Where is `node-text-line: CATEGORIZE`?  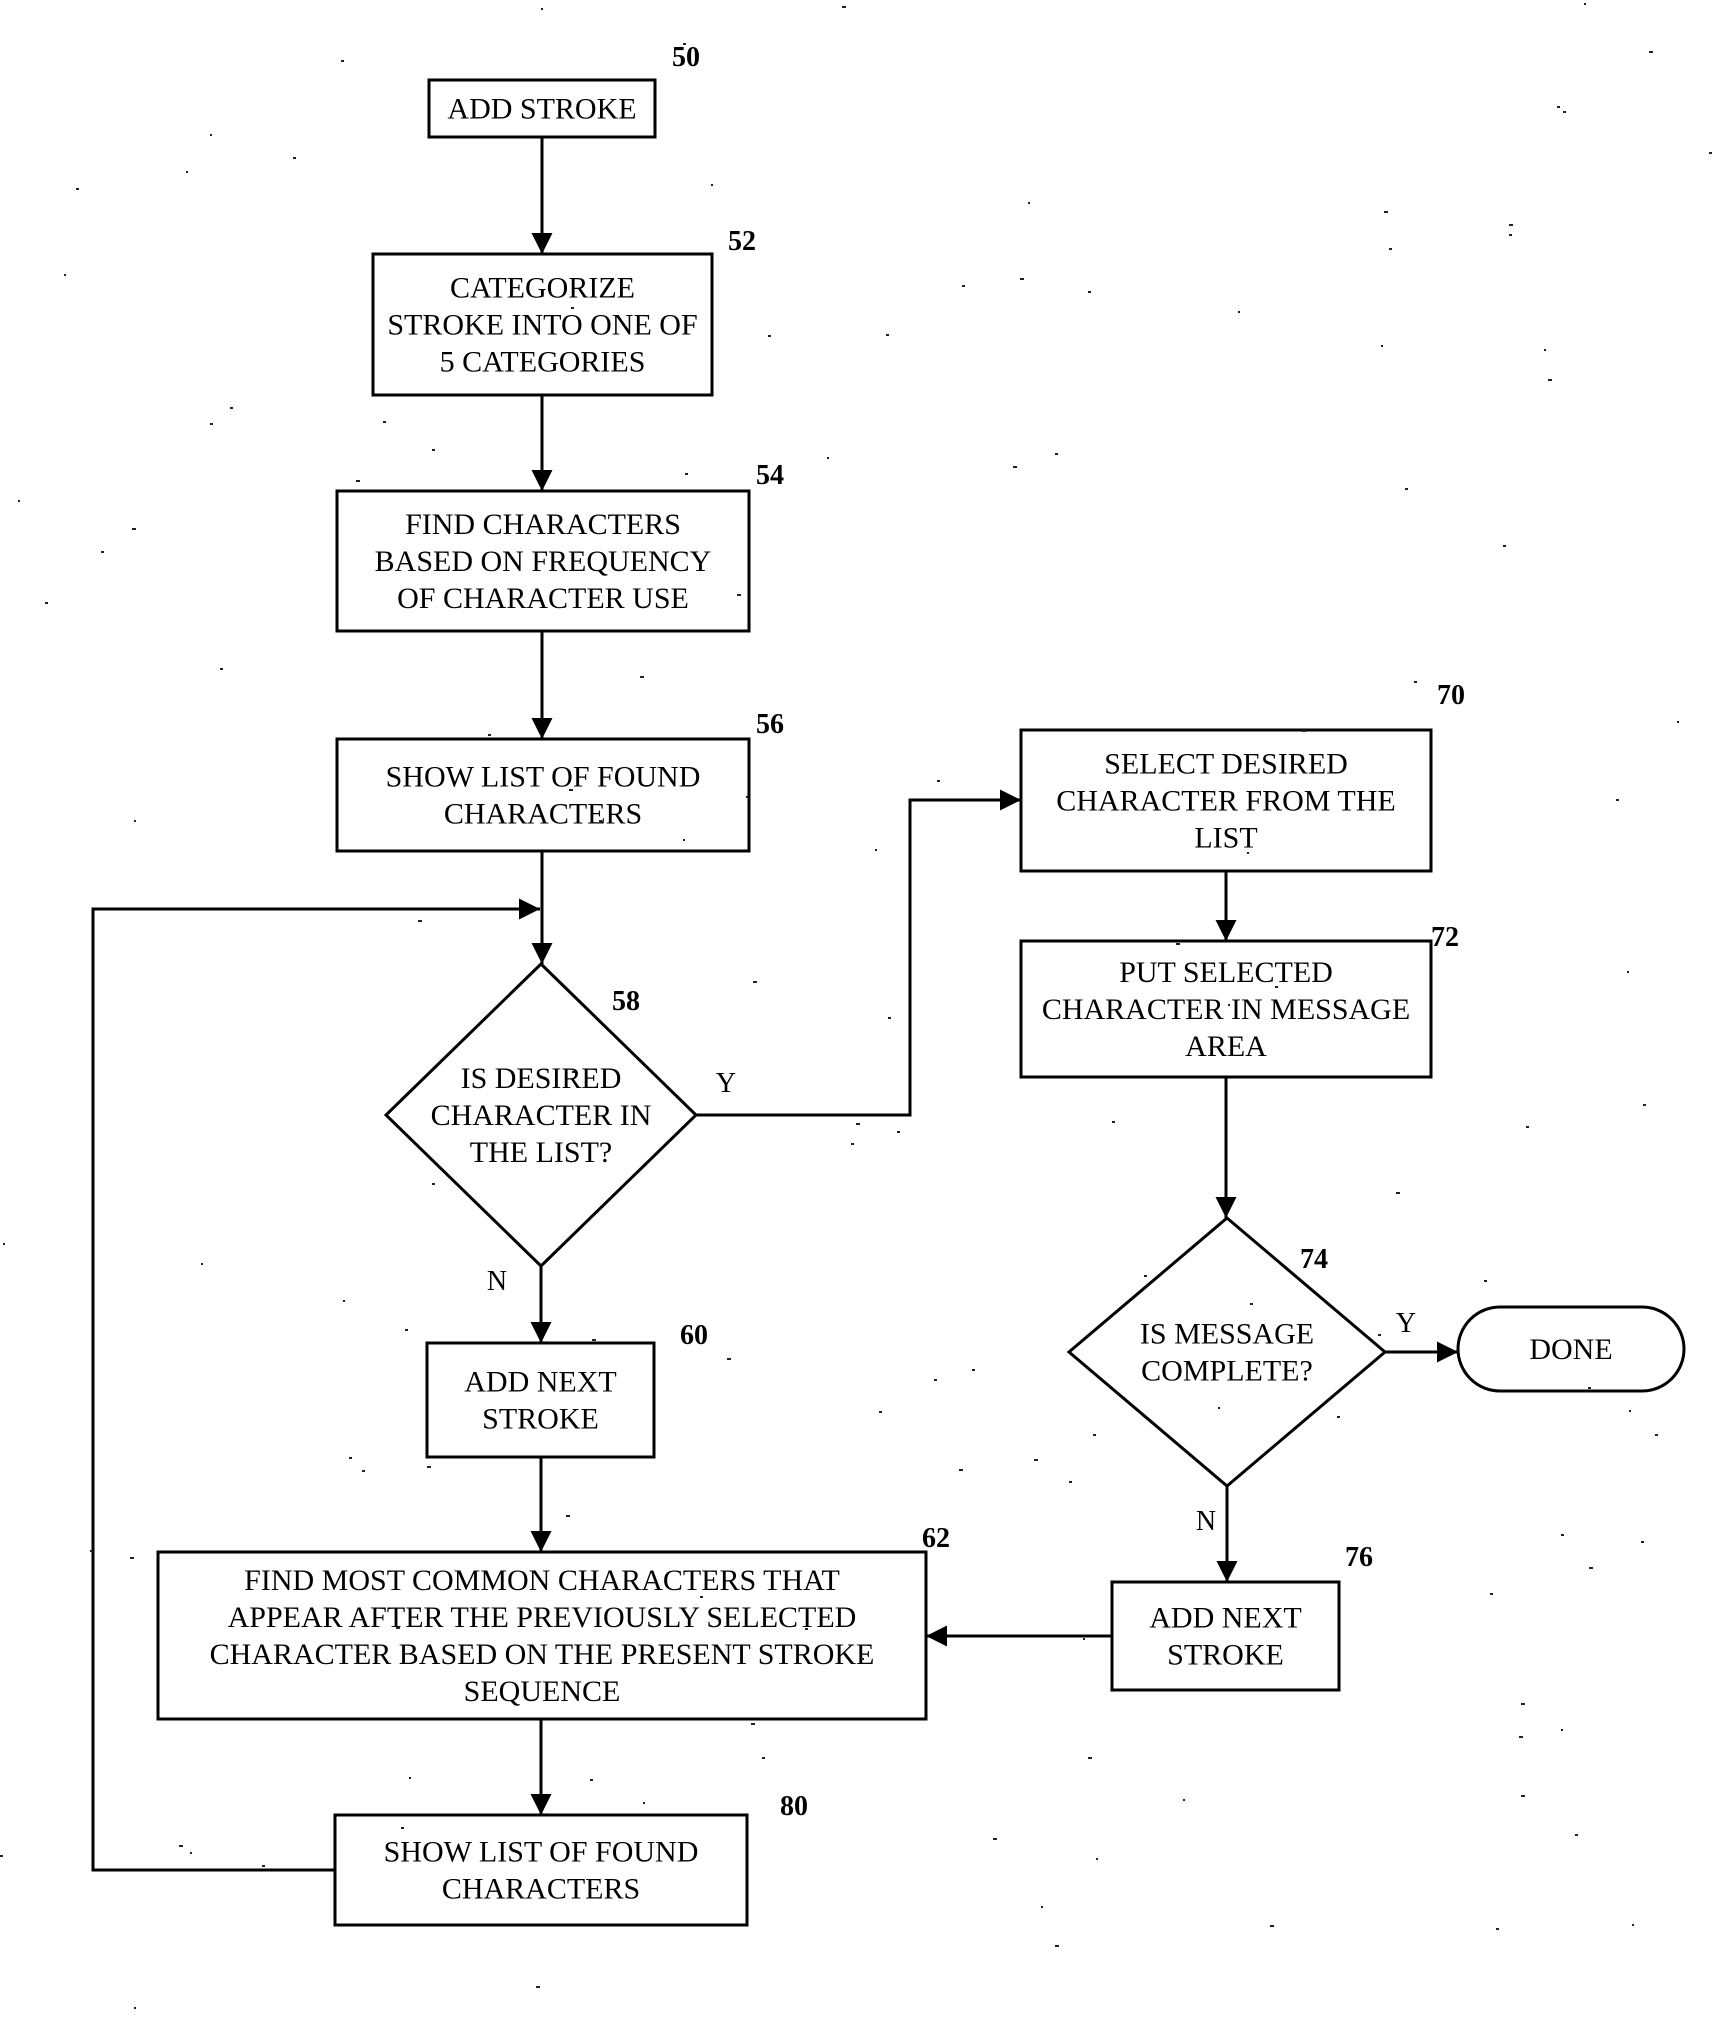 node-text-line: CATEGORIZE is located at coordinates (542, 288).